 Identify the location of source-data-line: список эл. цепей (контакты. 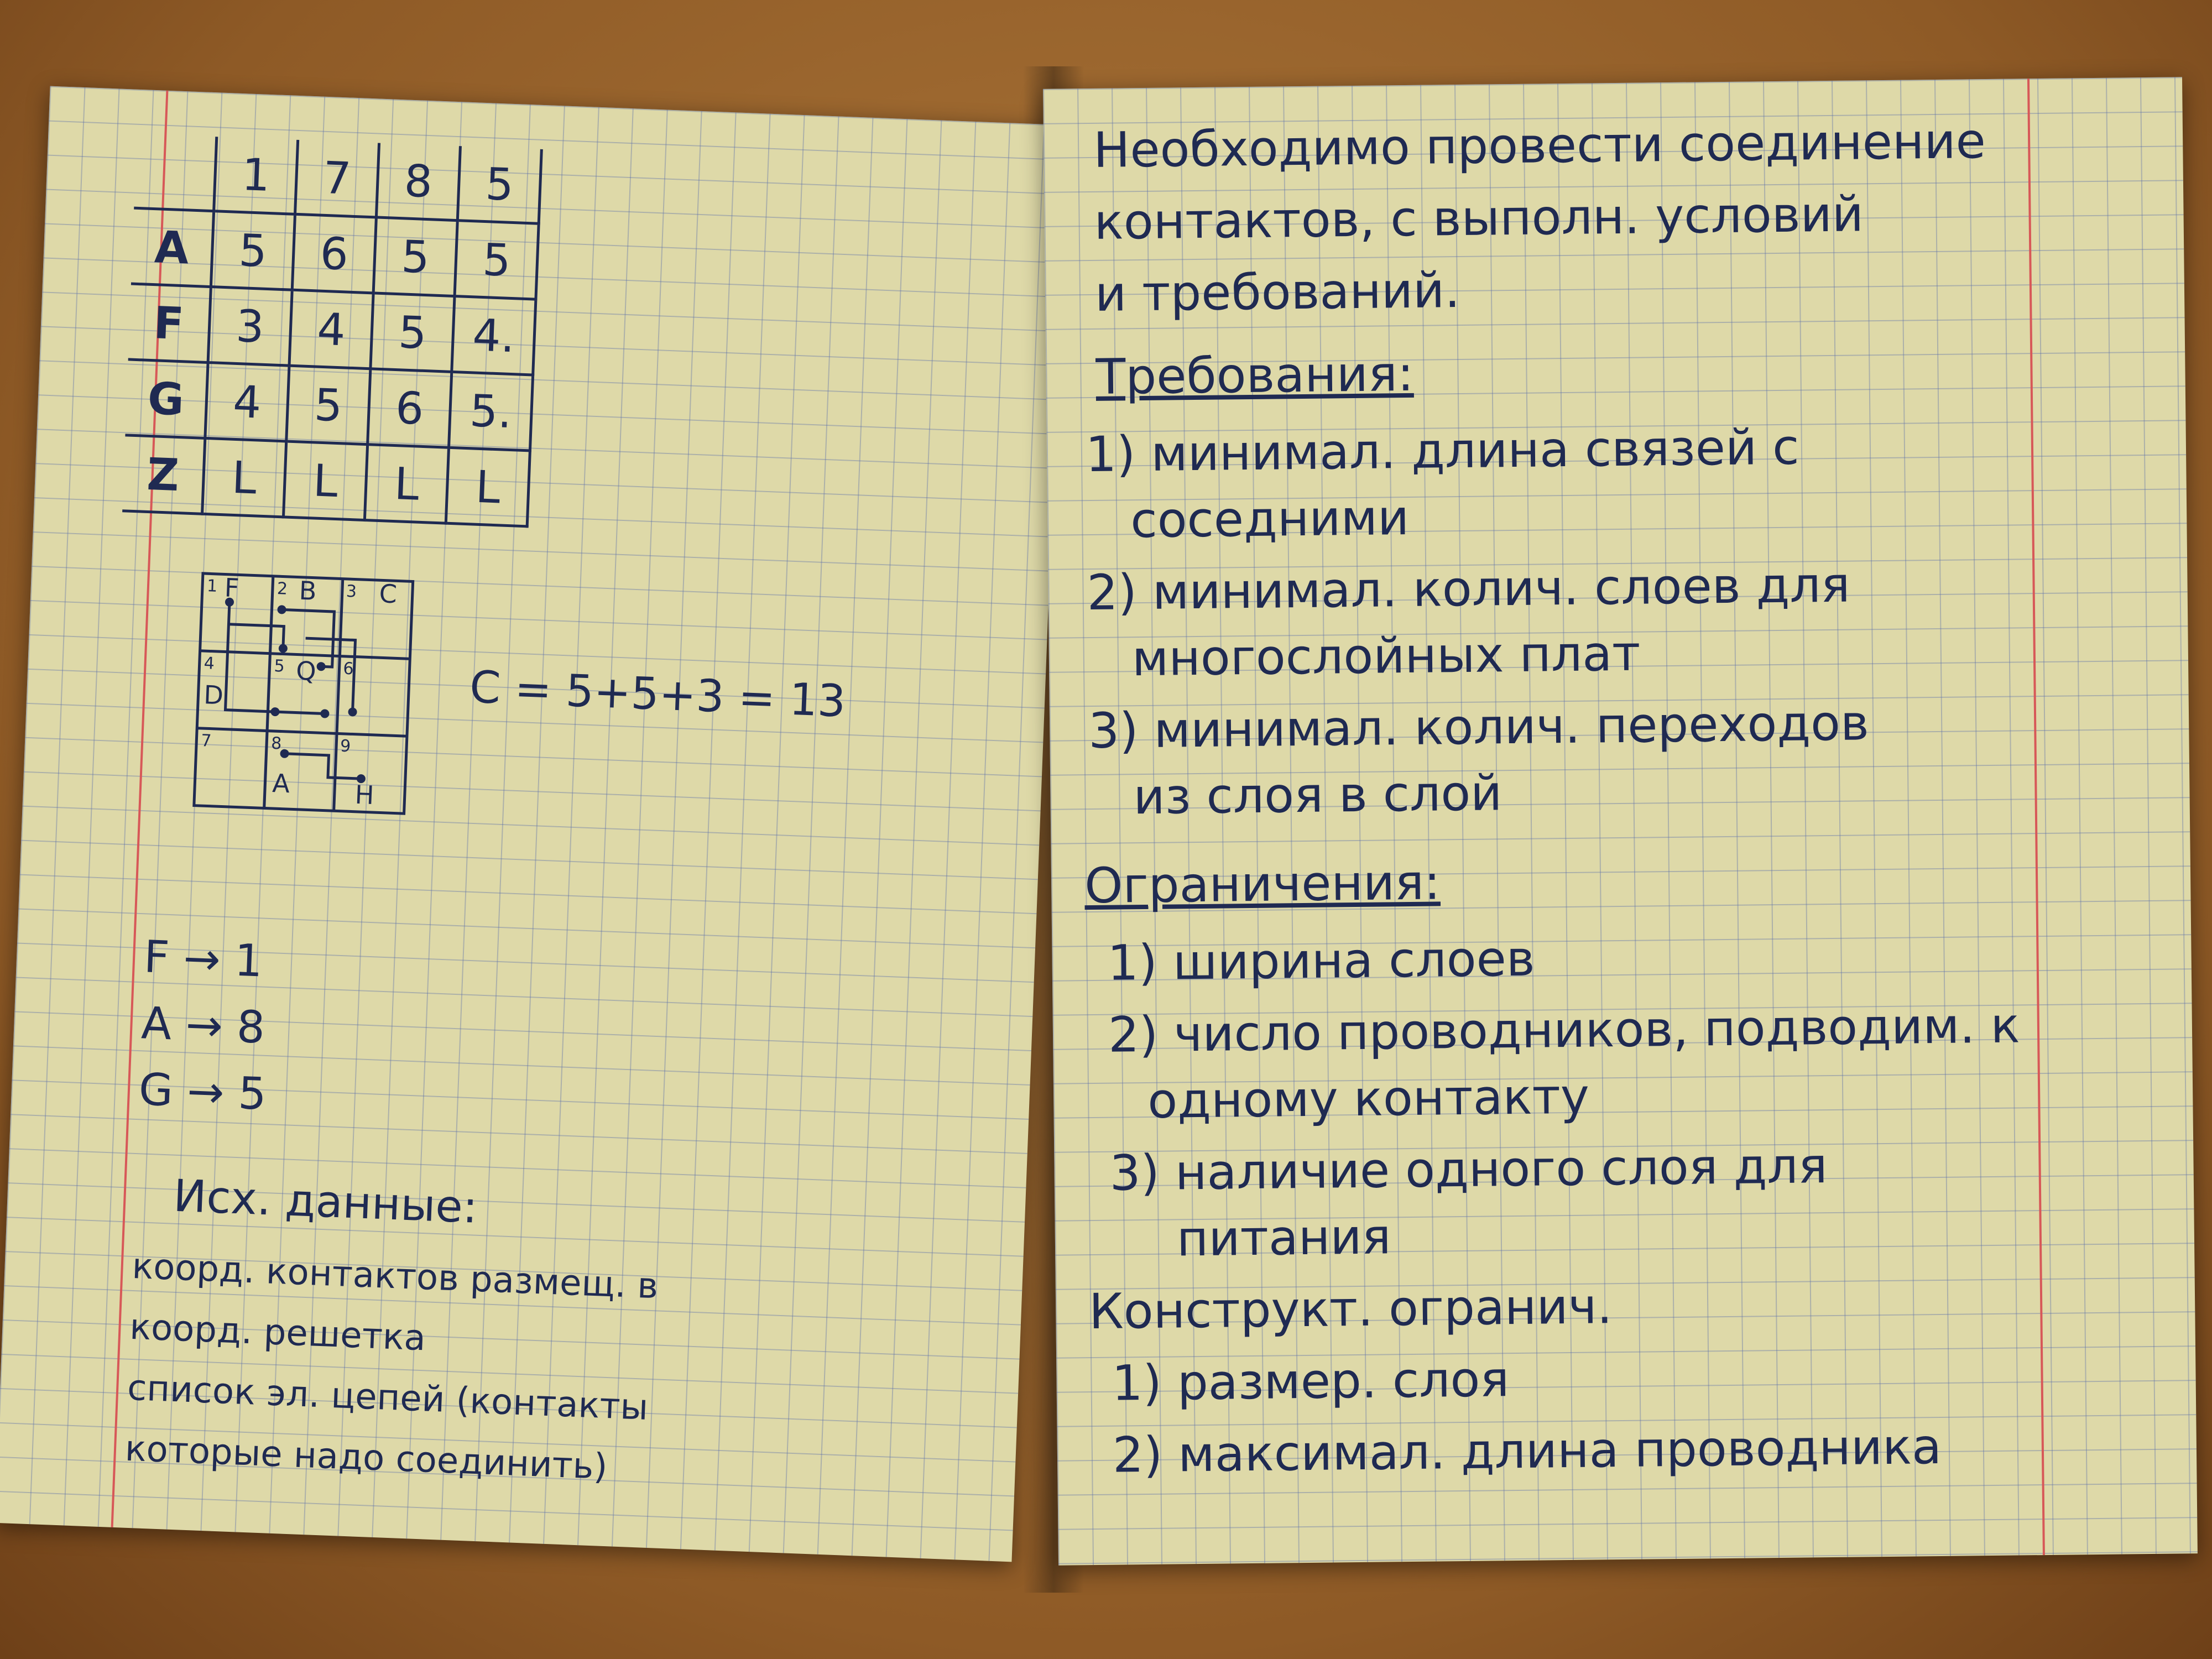
(388, 1398).